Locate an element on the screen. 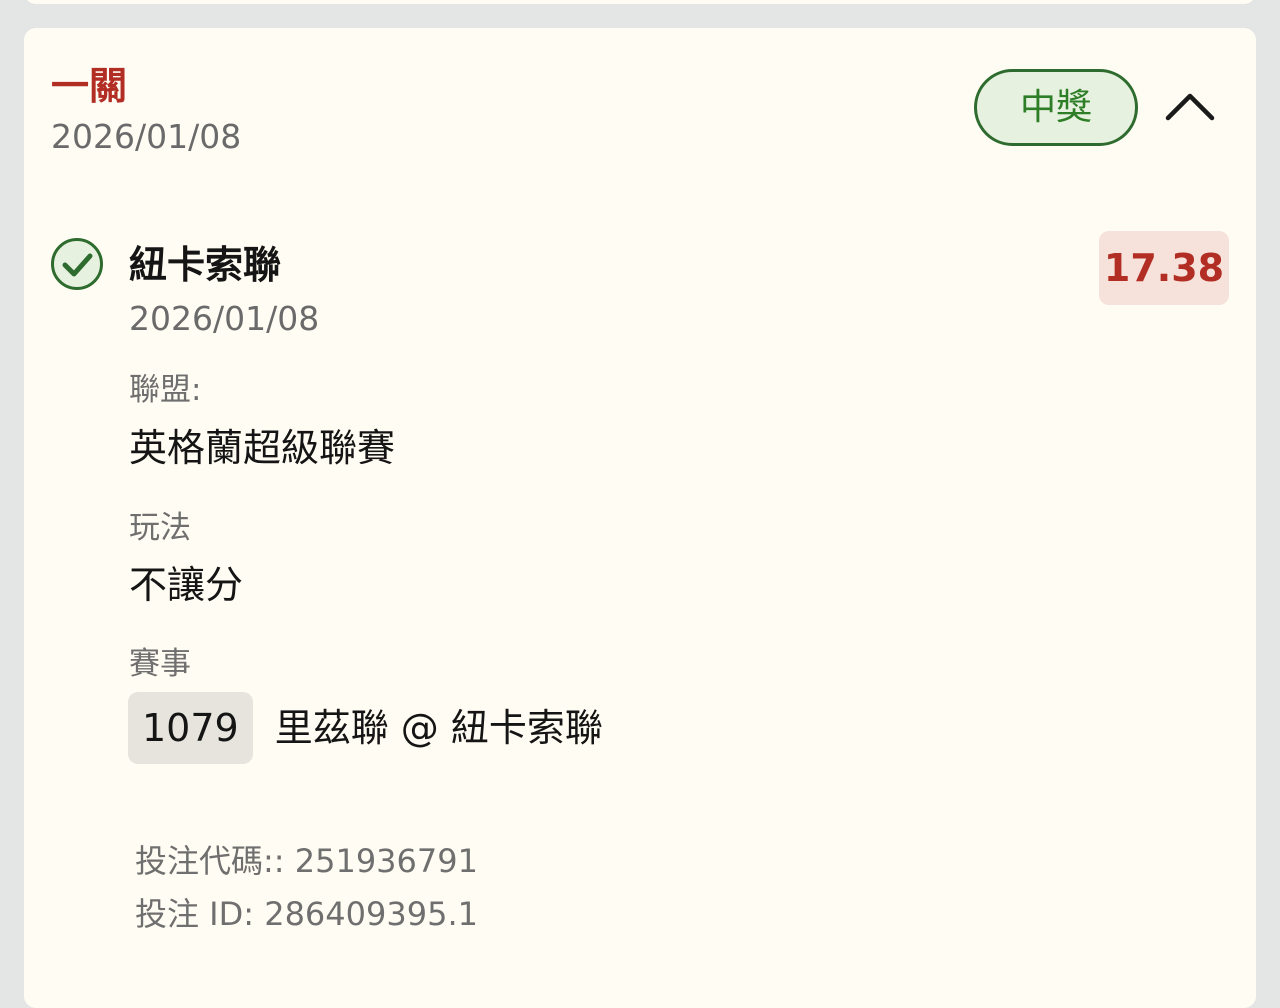  league-value: 英格蘭超級聯賽 is located at coordinates (262, 448).